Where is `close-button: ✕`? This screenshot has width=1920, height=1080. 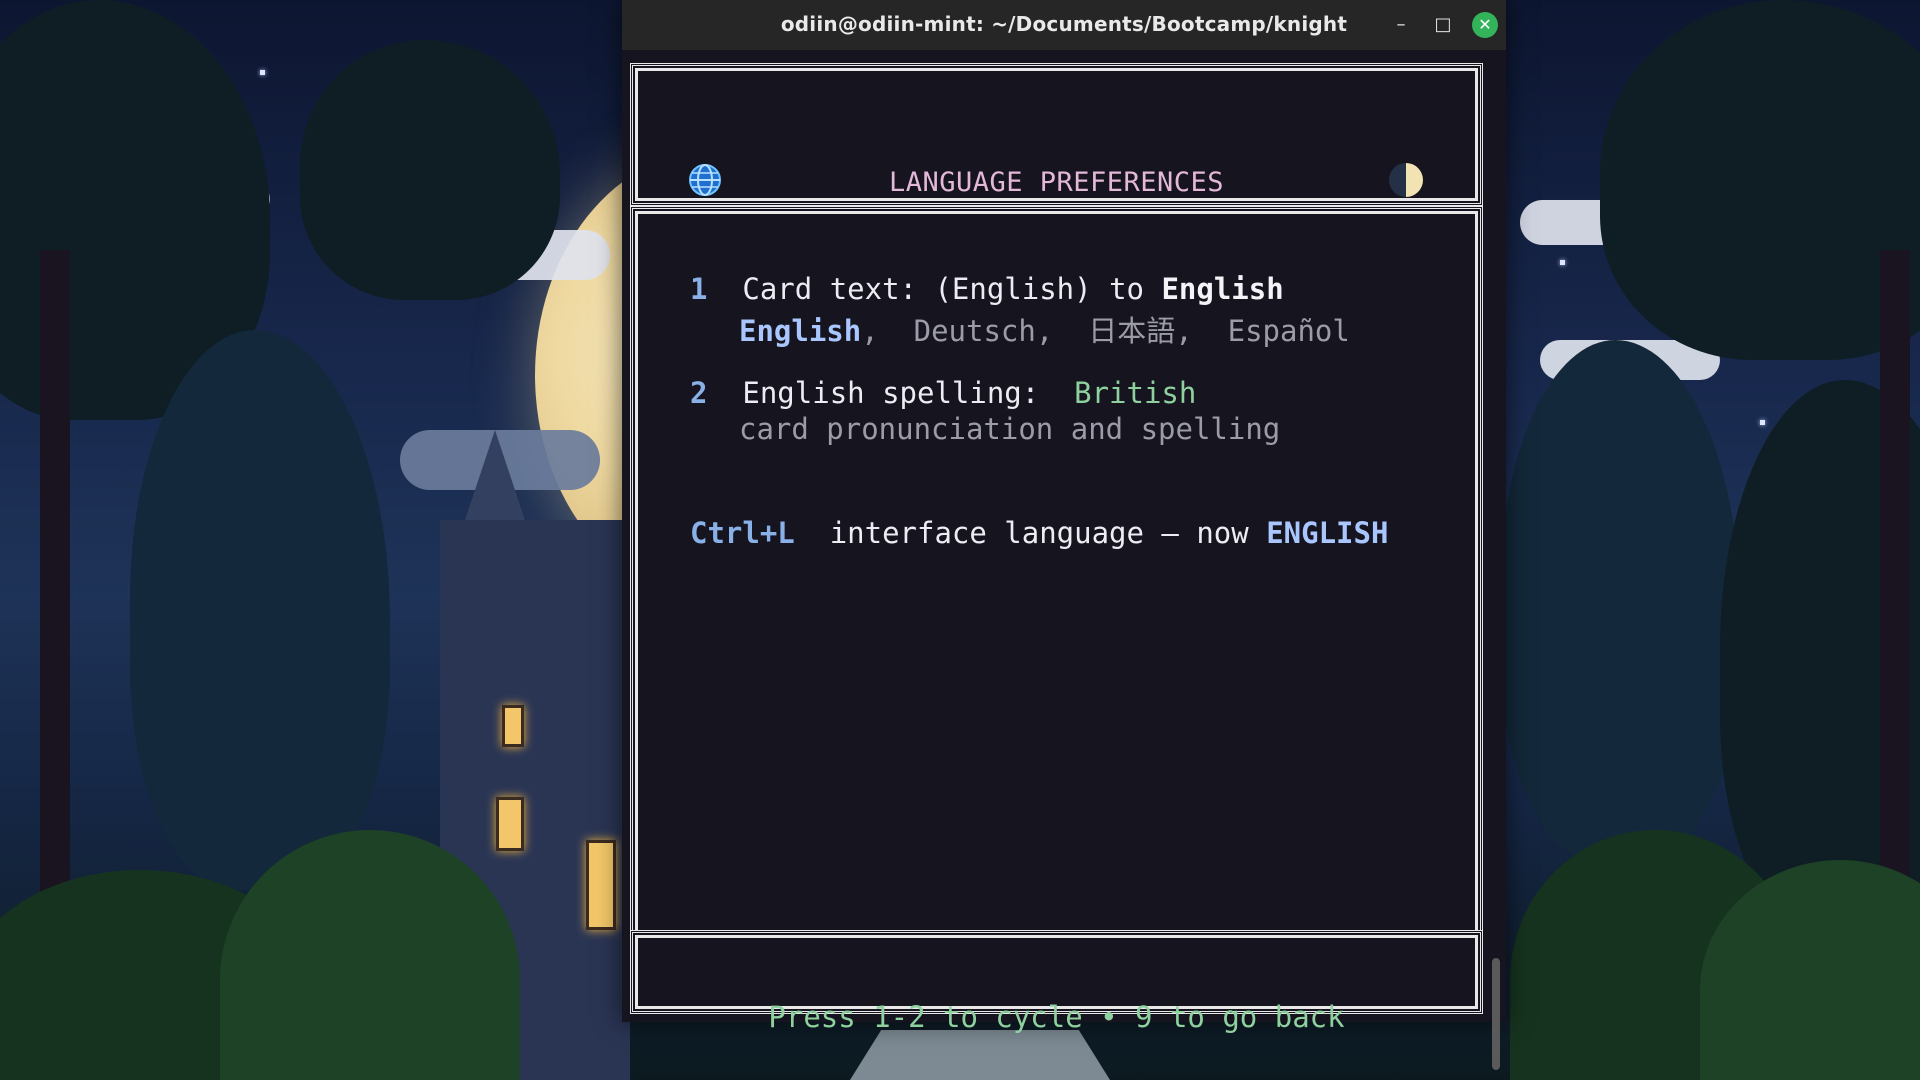
close-button: ✕ is located at coordinates (1485, 25).